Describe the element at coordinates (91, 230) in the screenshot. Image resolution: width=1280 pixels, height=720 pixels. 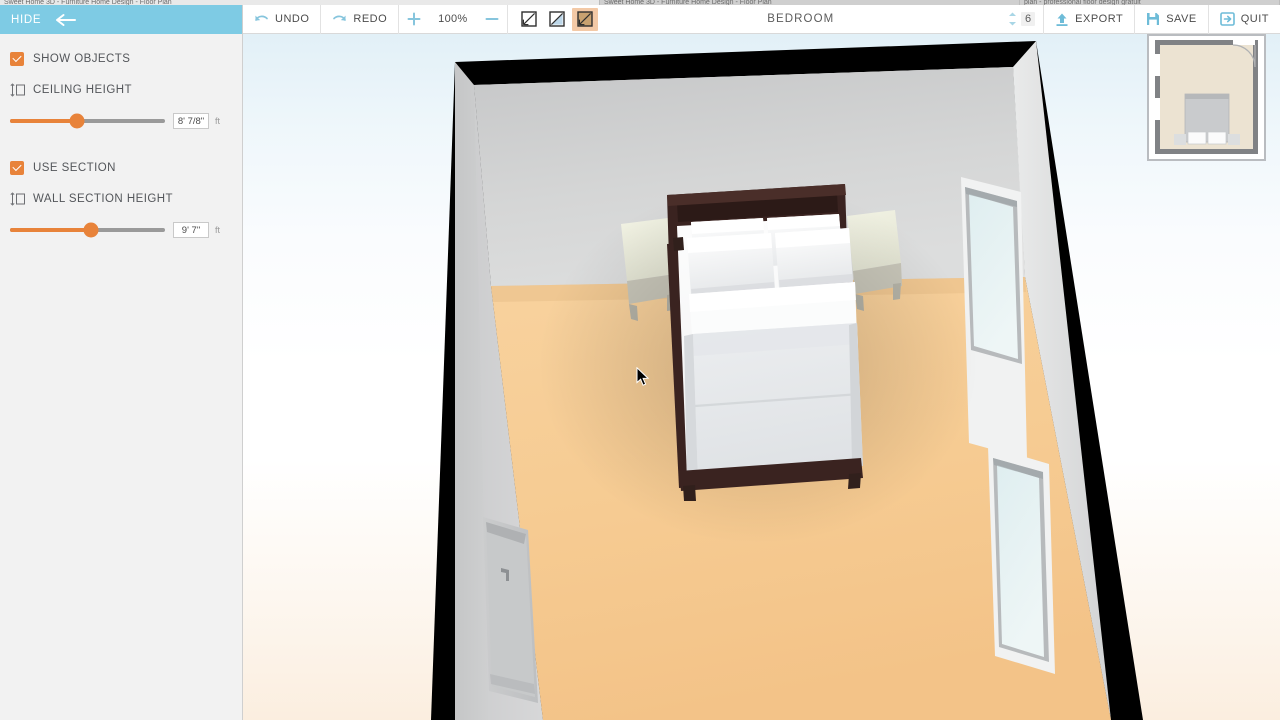
I see `wall-section-height-slider-thumb` at that location.